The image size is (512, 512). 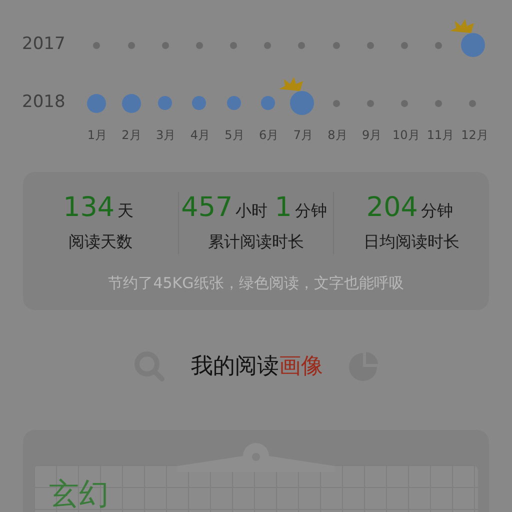 What do you see at coordinates (166, 135) in the screenshot?
I see `month-label: 3月` at bounding box center [166, 135].